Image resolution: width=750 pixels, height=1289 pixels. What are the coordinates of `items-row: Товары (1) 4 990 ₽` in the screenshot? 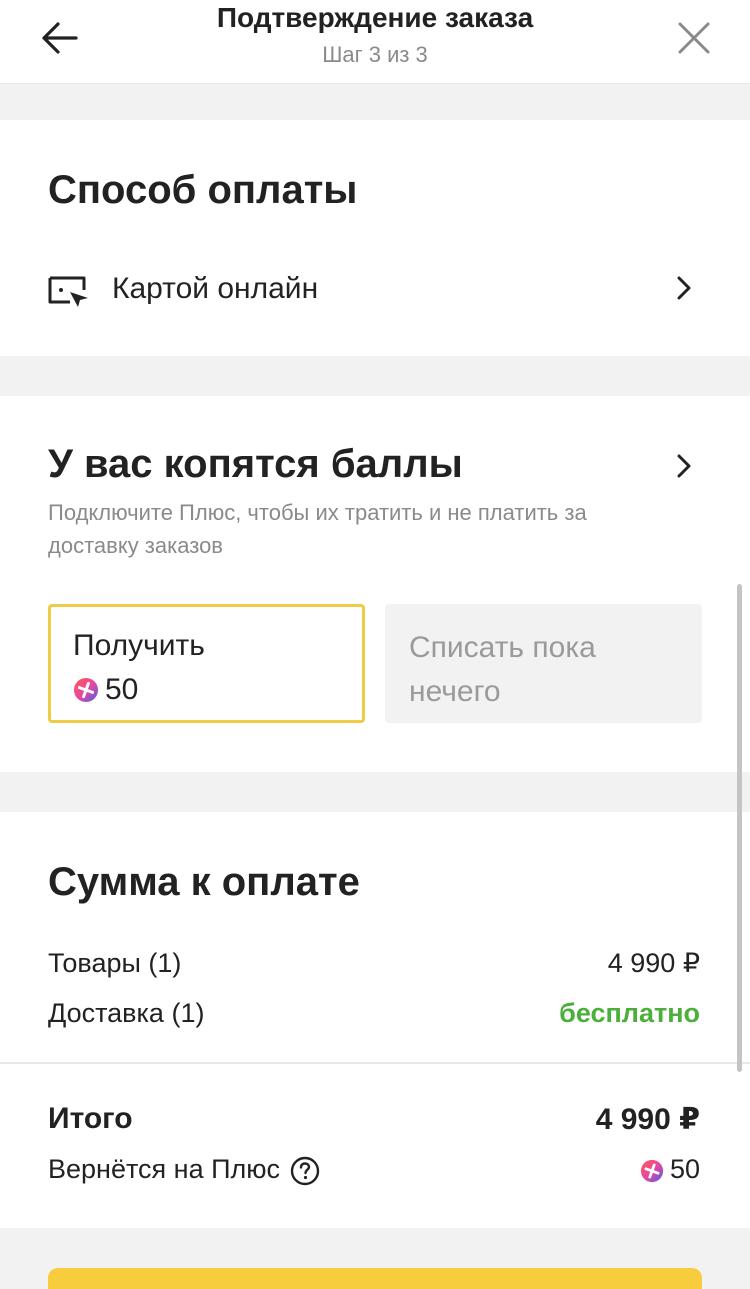 It's located at (374, 968).